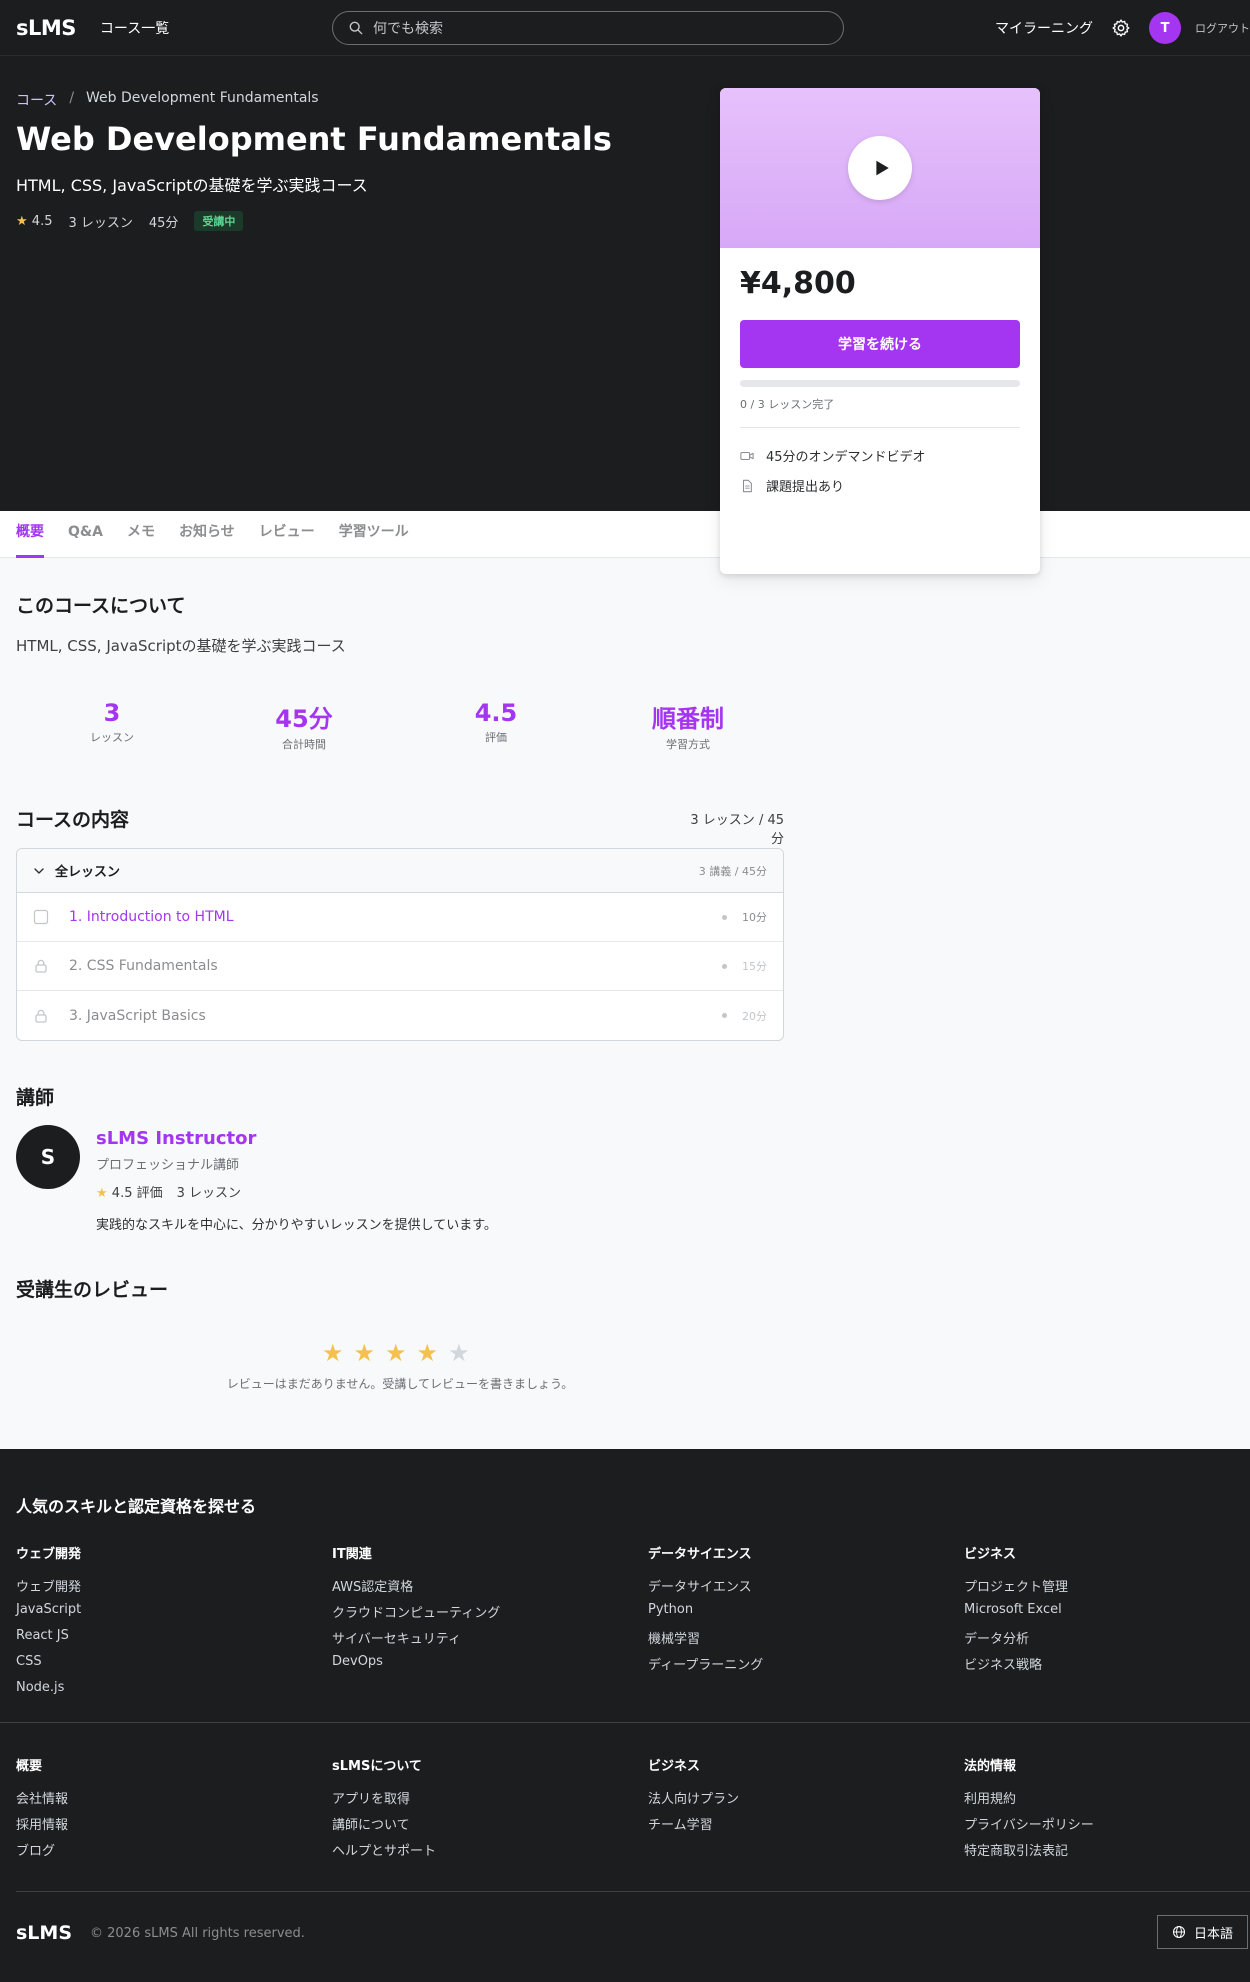 The height and width of the screenshot is (1982, 1250). I want to click on footer-link: プロジェクト管理, so click(1107, 1589).